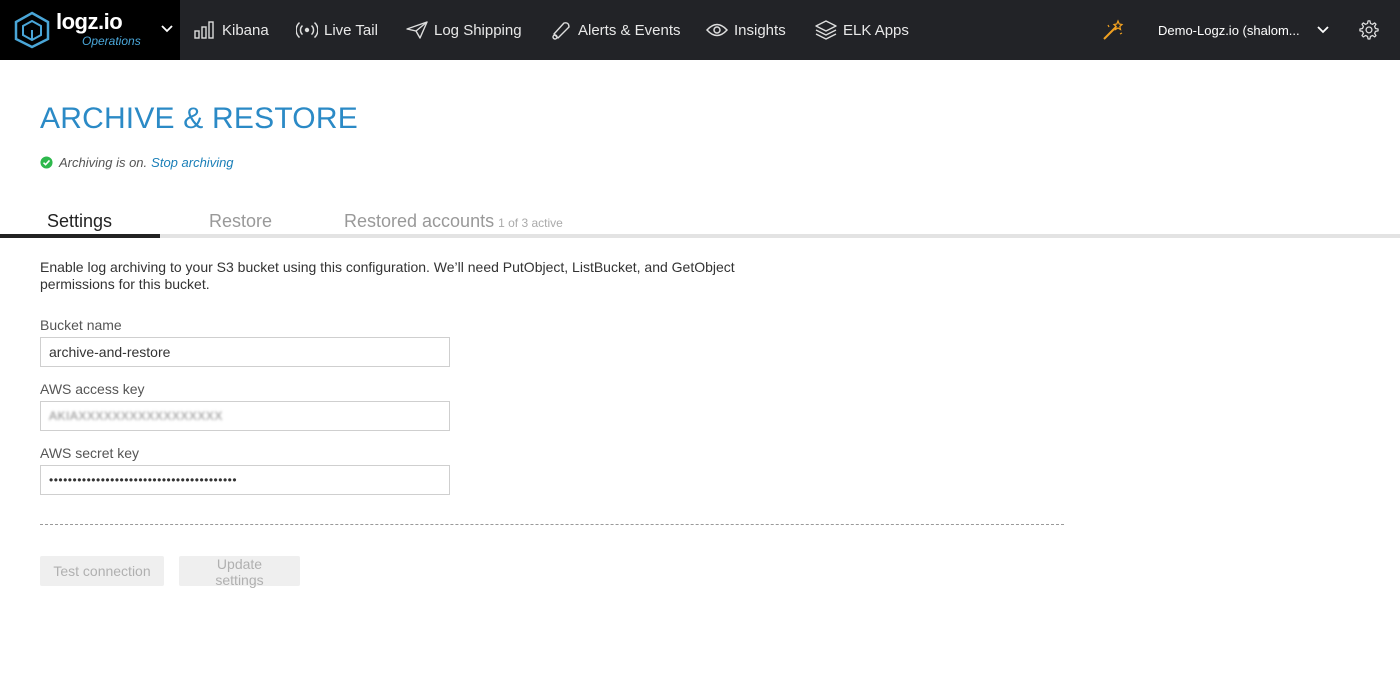 The width and height of the screenshot is (1400, 689). I want to click on restored-accounts-badge: 1 of 3 active, so click(530, 223).